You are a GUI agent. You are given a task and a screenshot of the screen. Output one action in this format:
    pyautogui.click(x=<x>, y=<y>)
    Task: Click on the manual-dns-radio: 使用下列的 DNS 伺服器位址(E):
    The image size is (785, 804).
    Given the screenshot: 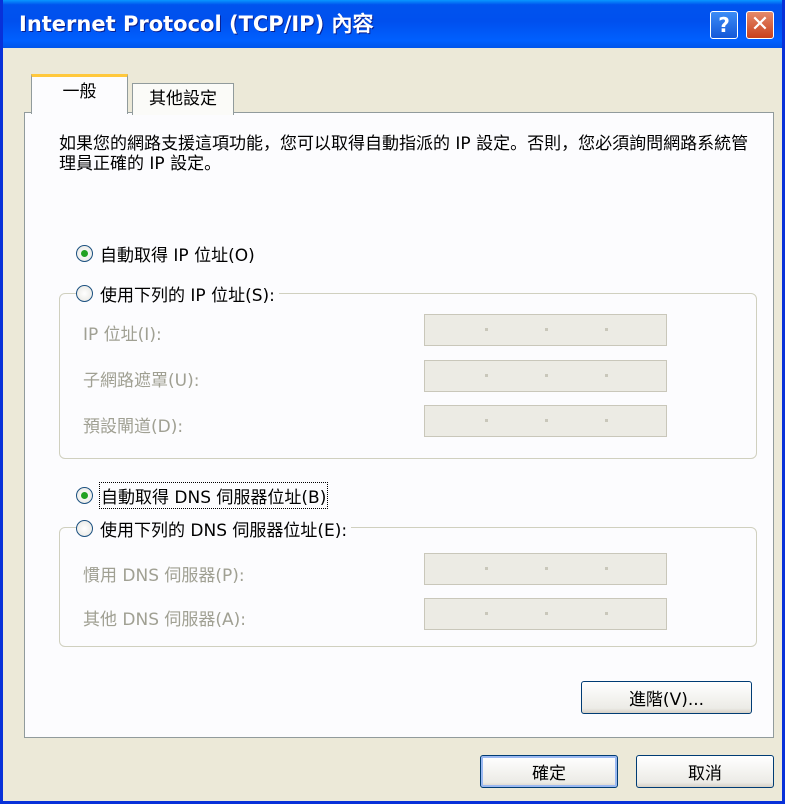 What is the action you would take?
    pyautogui.click(x=214, y=528)
    